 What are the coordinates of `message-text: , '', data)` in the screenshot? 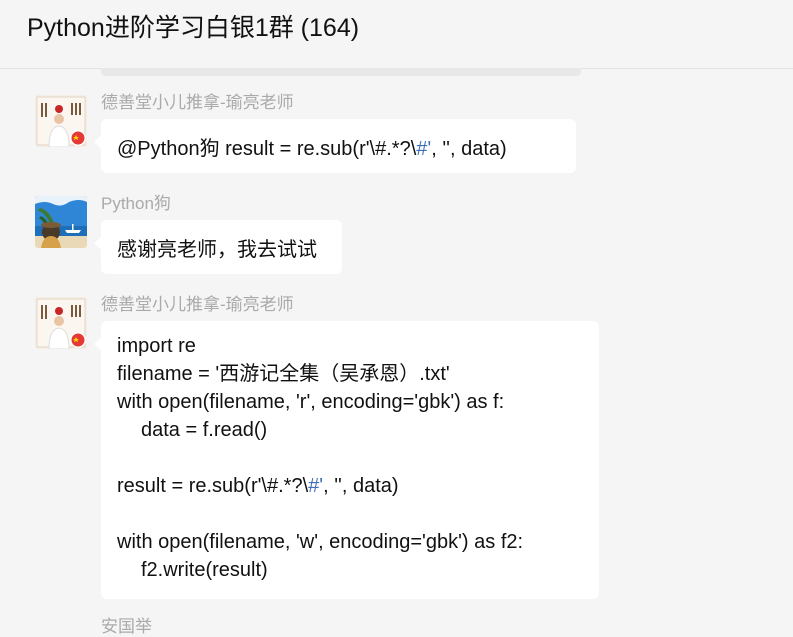 It's located at (469, 149).